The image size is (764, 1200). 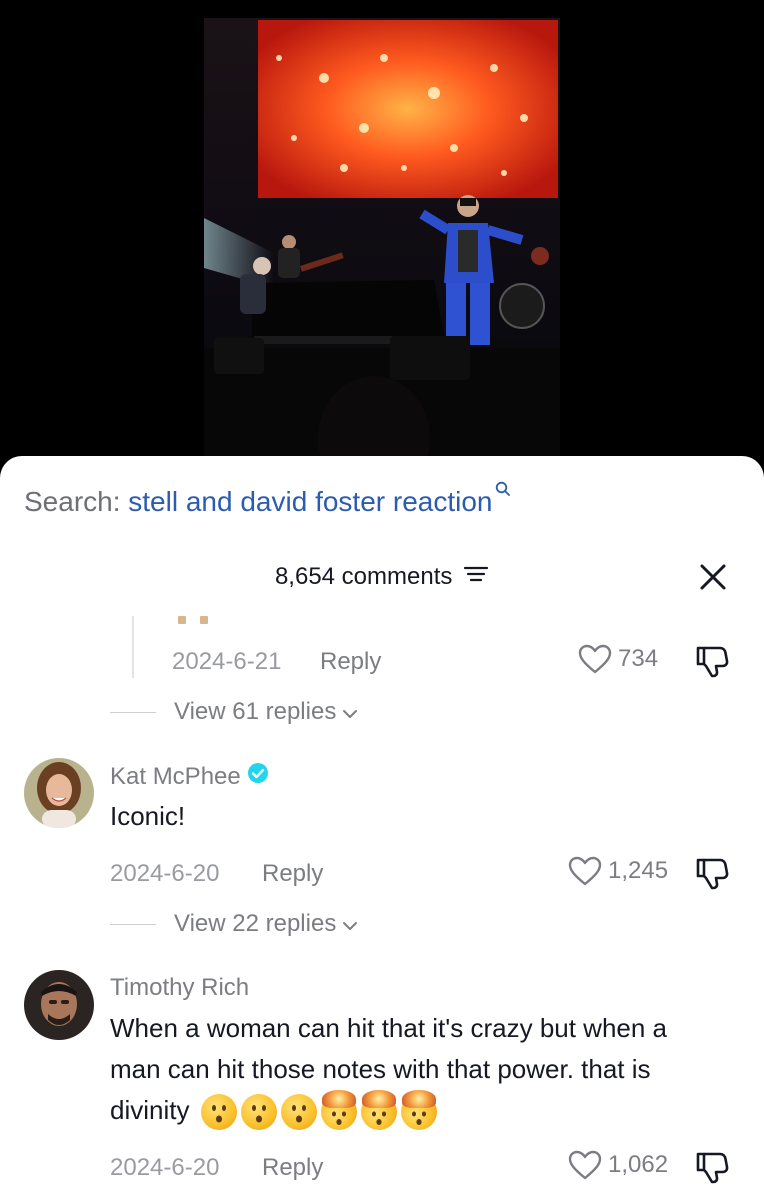 What do you see at coordinates (133, 647) in the screenshot?
I see `reply-thread-line` at bounding box center [133, 647].